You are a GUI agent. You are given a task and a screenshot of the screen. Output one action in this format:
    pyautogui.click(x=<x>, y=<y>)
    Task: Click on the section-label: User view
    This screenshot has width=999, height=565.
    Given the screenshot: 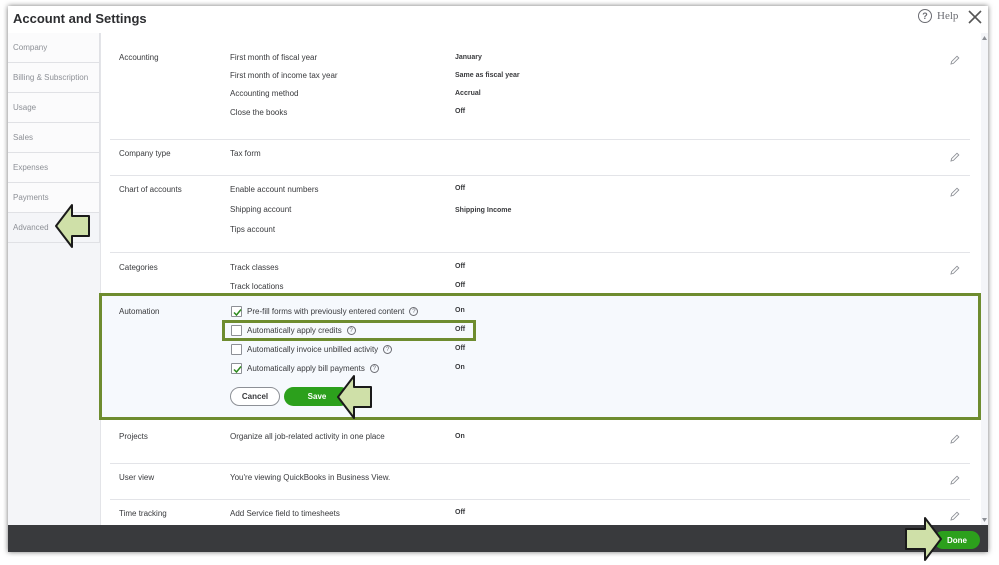 What is the action you would take?
    pyautogui.click(x=137, y=477)
    